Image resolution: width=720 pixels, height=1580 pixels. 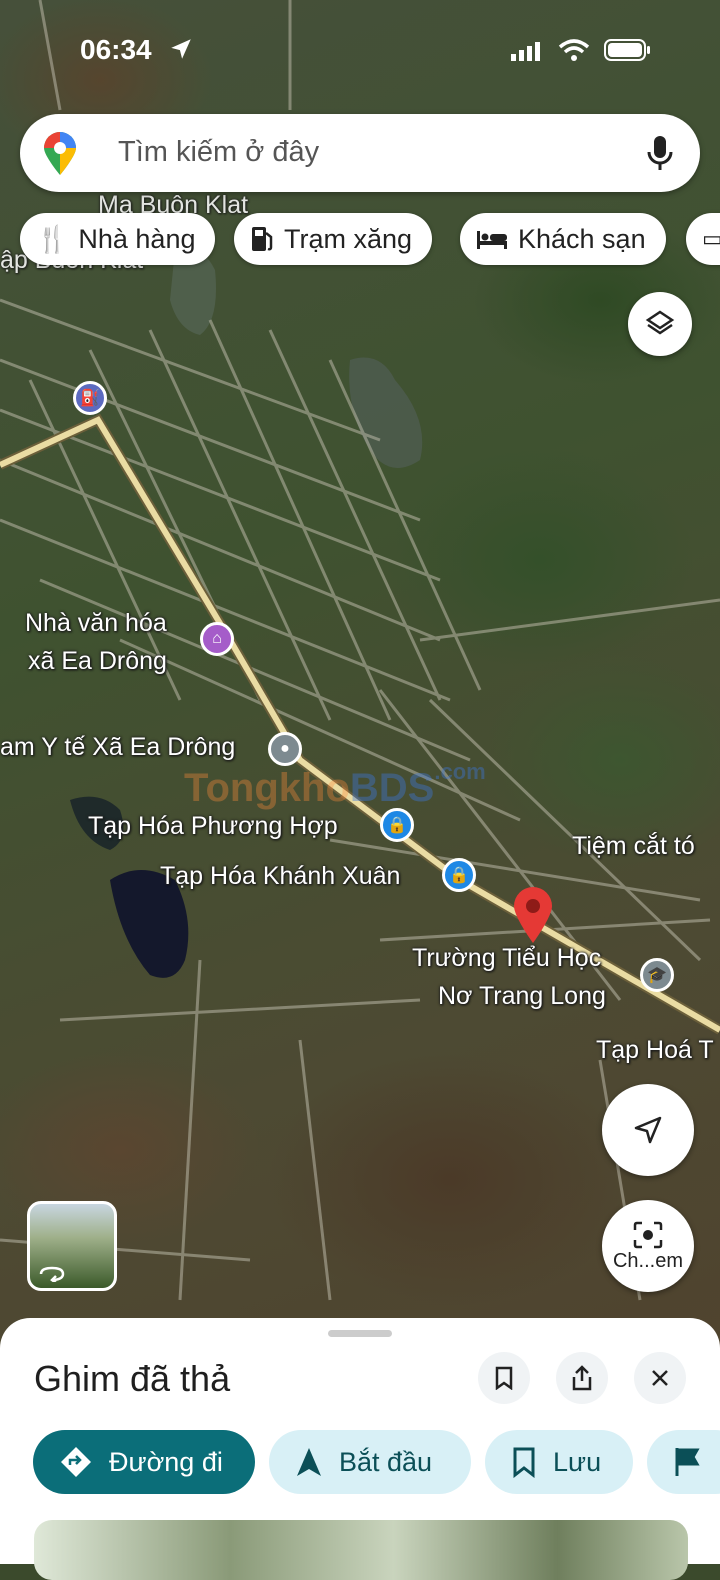 I want to click on camera-lens-icon, so click(x=648, y=1234).